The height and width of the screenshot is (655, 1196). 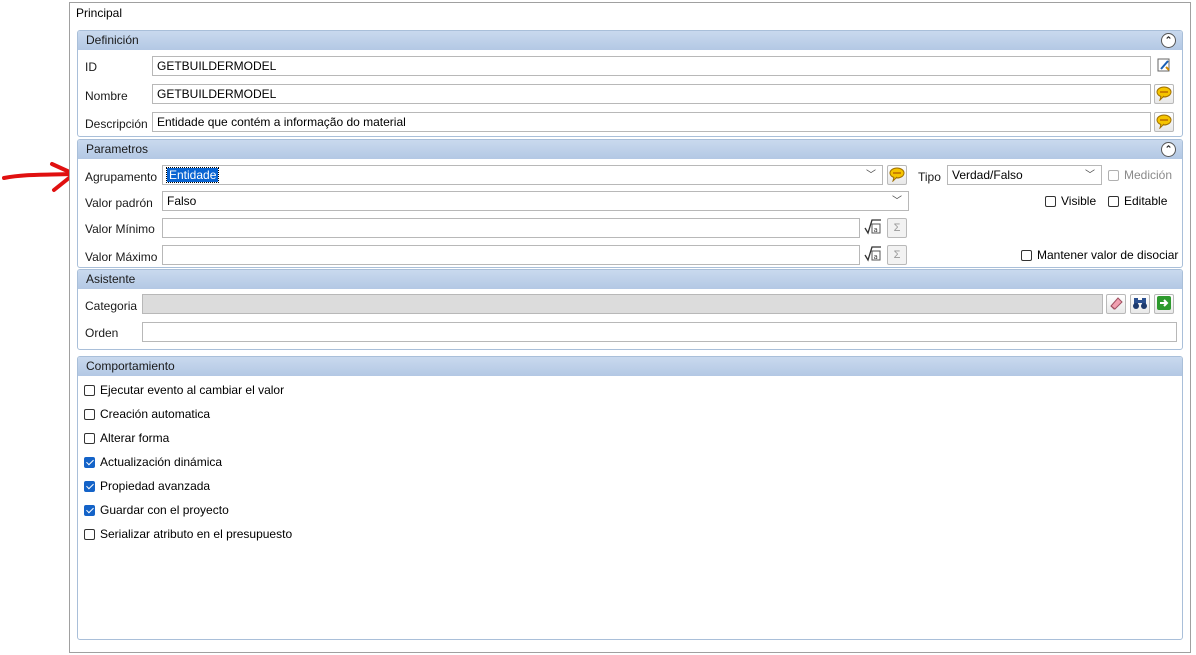 What do you see at coordinates (121, 177) in the screenshot?
I see `agrupamento-label: Agrupamento` at bounding box center [121, 177].